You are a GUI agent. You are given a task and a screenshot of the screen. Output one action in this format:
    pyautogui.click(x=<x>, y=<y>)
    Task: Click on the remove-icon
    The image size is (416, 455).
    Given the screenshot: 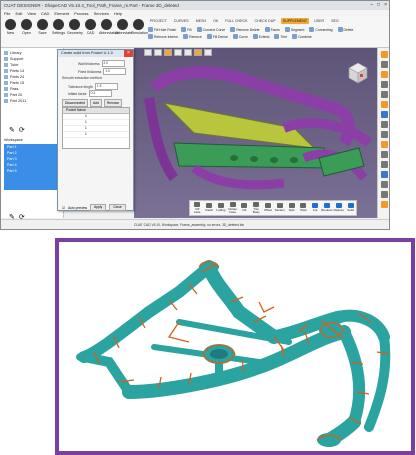 What is the action you would take?
    pyautogui.click(x=186, y=36)
    